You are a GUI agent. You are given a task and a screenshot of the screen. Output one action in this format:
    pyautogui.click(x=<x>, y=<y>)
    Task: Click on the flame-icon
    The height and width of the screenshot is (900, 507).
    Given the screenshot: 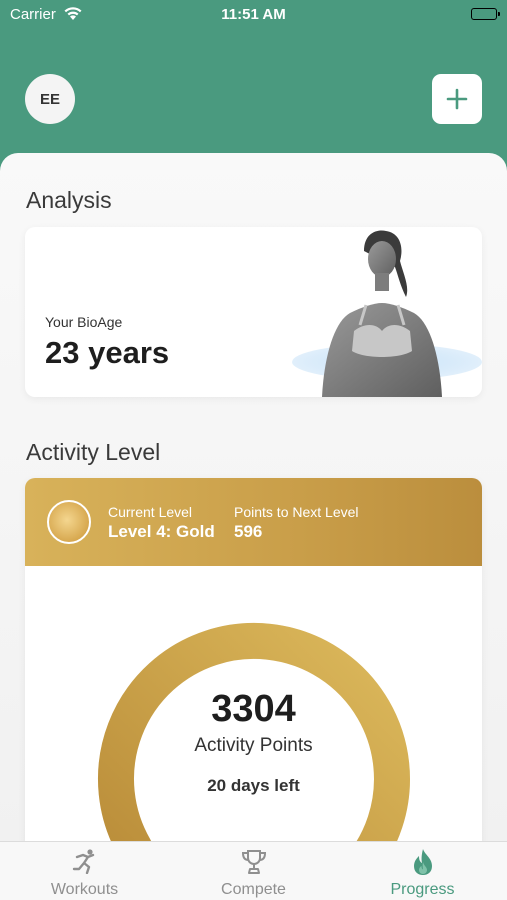 What is the action you would take?
    pyautogui.click(x=422, y=862)
    